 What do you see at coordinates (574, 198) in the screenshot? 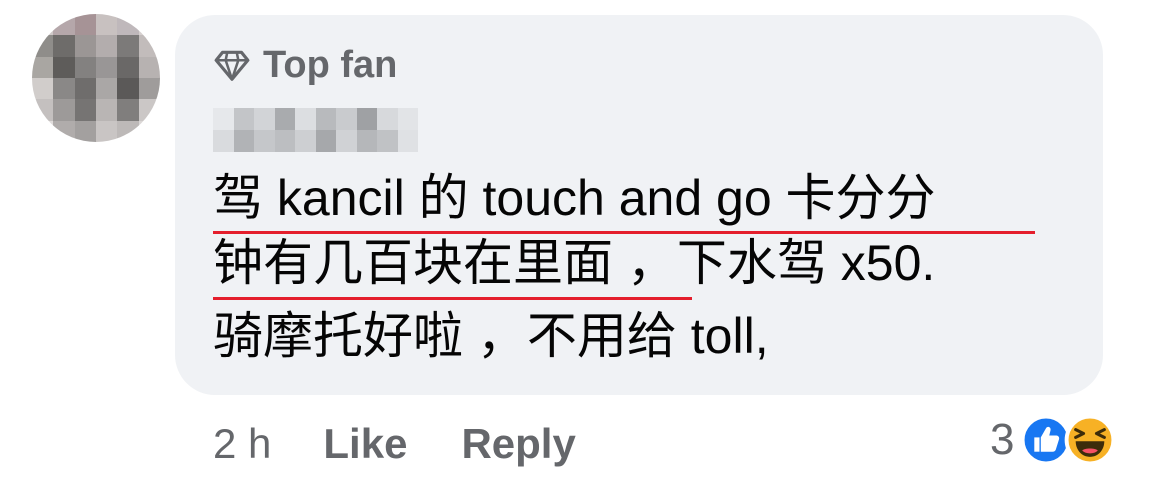
I see `comment-text-line-1: 驾 kancil 的 touch and go 卡分分` at bounding box center [574, 198].